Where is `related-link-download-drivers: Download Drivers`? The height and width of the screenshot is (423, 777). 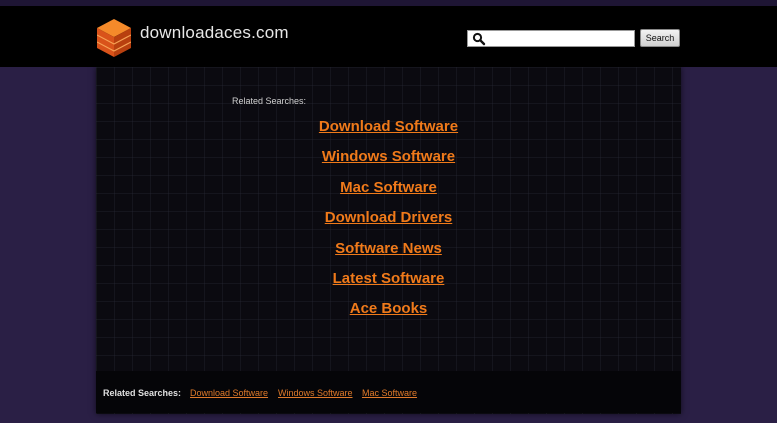
related-link-download-drivers: Download Drivers is located at coordinates (388, 222).